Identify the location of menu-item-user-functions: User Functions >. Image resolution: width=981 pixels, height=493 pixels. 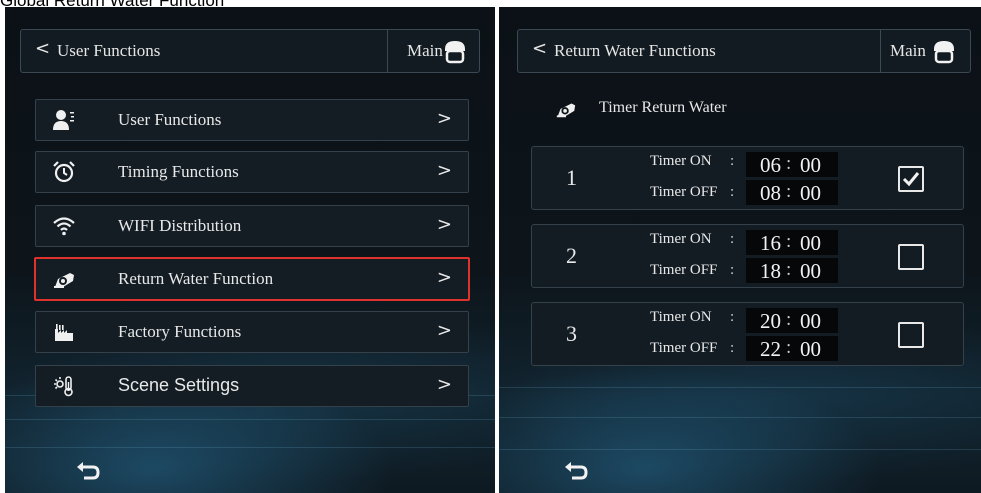
(252, 120).